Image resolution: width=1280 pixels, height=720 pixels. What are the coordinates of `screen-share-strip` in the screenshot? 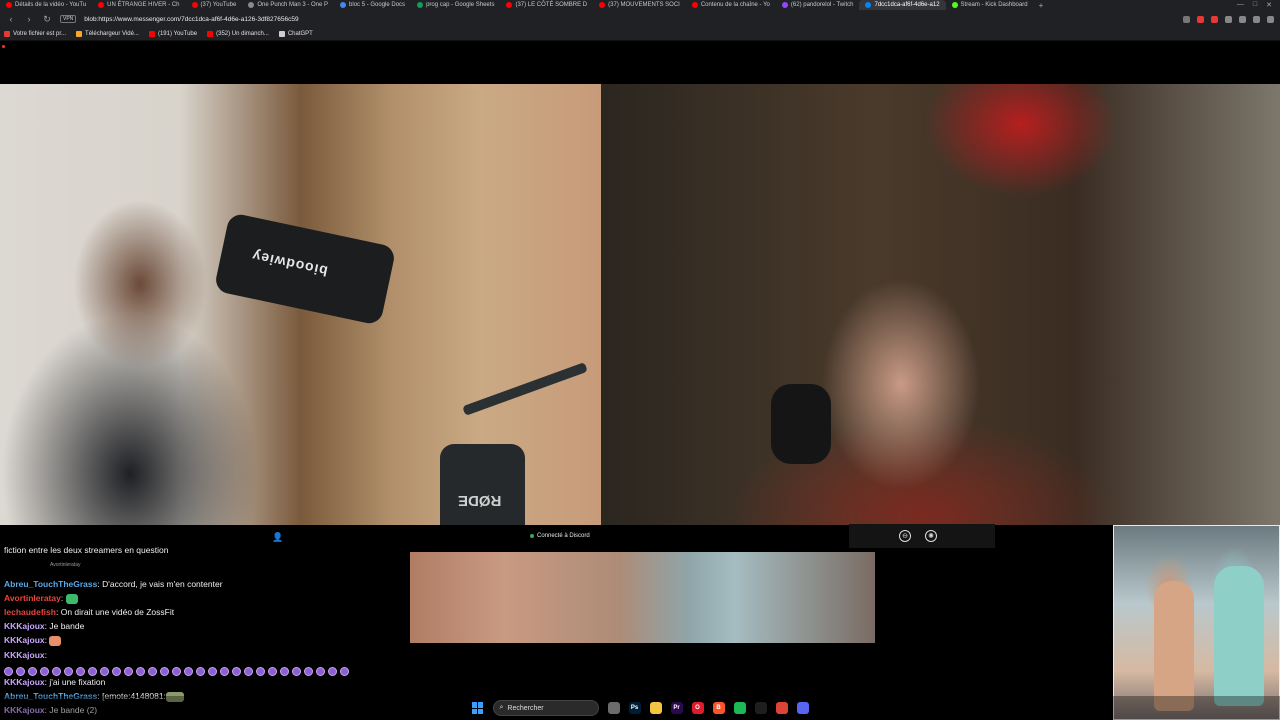 It's located at (642, 597).